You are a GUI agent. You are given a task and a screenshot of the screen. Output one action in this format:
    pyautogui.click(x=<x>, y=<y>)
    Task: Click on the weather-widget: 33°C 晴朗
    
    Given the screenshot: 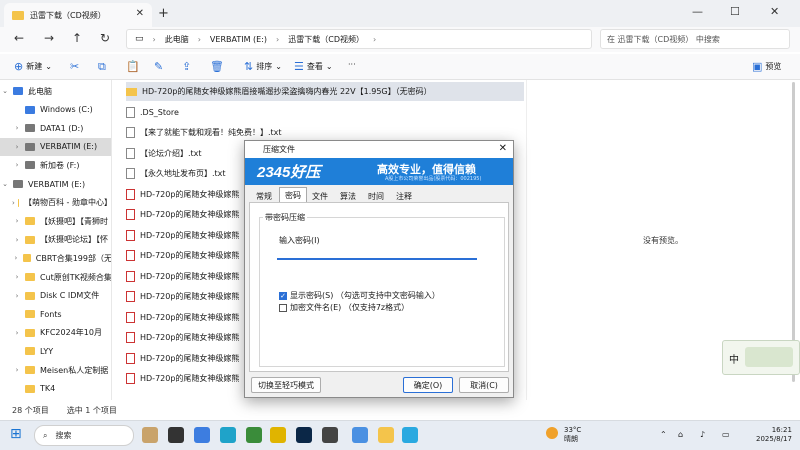 What is the action you would take?
    pyautogui.click(x=563, y=435)
    